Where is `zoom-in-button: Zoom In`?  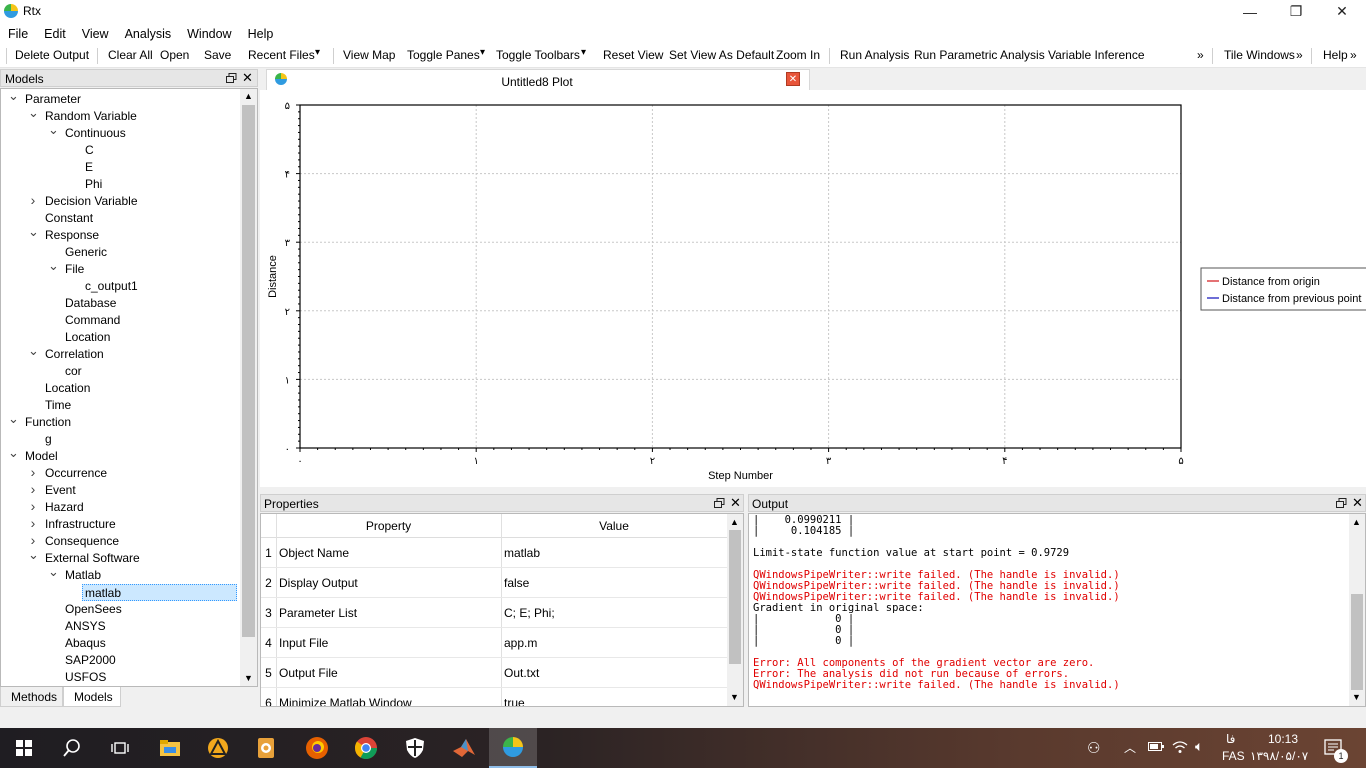 zoom-in-button: Zoom In is located at coordinates (798, 55).